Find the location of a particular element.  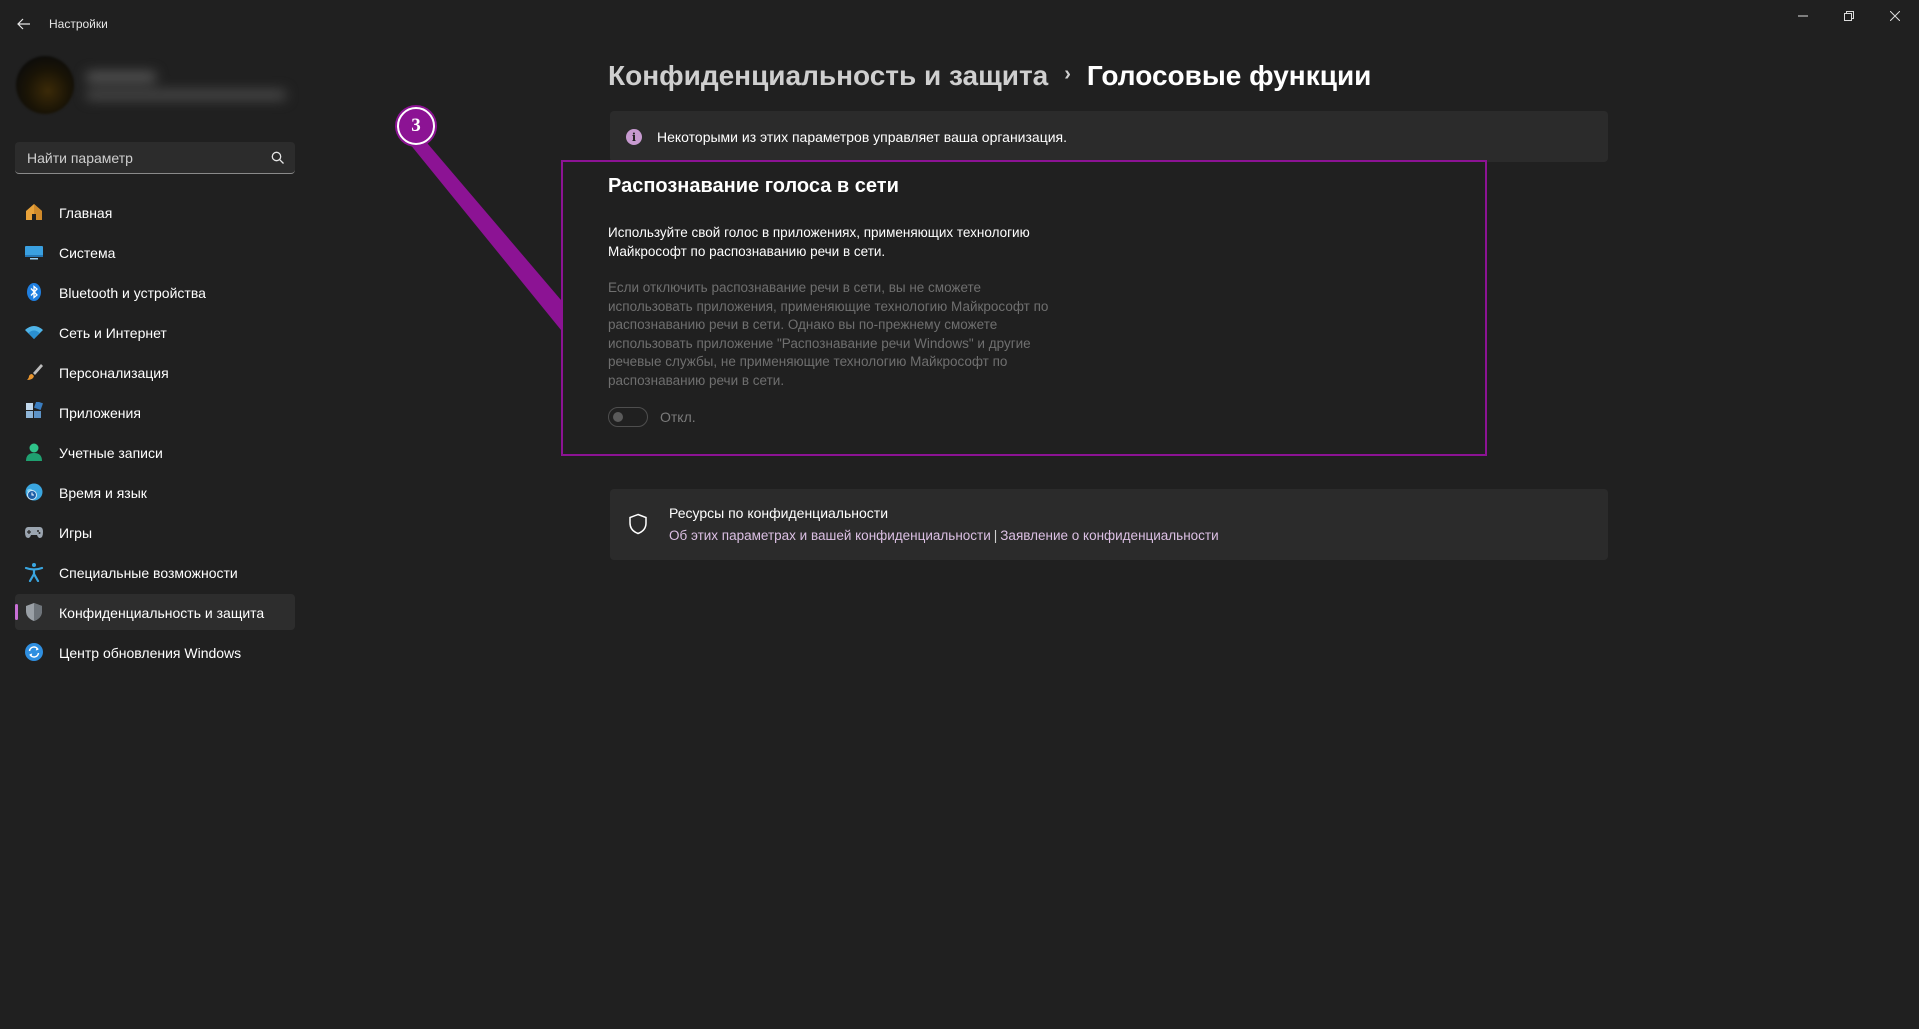

sidebar-item-label: Центр обновления Windows is located at coordinates (150, 653).